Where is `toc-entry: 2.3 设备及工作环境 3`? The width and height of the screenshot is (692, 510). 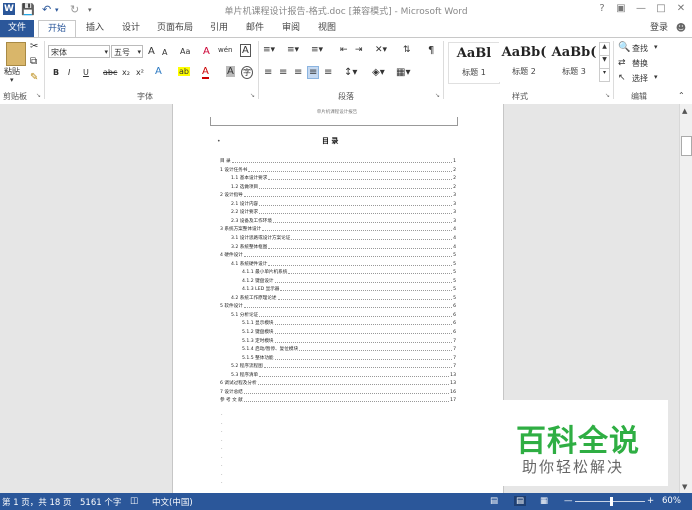
toc-entry: 2.3 设备及工作环境 3 is located at coordinates (343, 220).